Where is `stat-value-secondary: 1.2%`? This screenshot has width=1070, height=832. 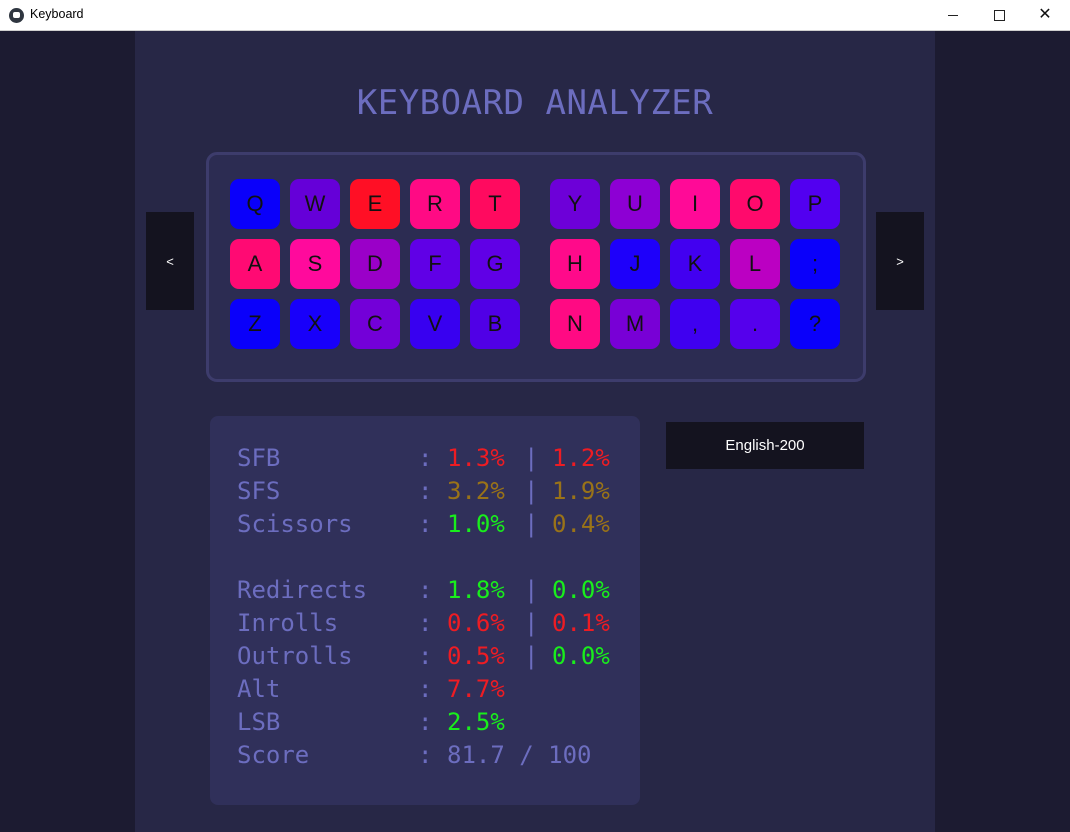 stat-value-secondary: 1.2% is located at coordinates (581, 458).